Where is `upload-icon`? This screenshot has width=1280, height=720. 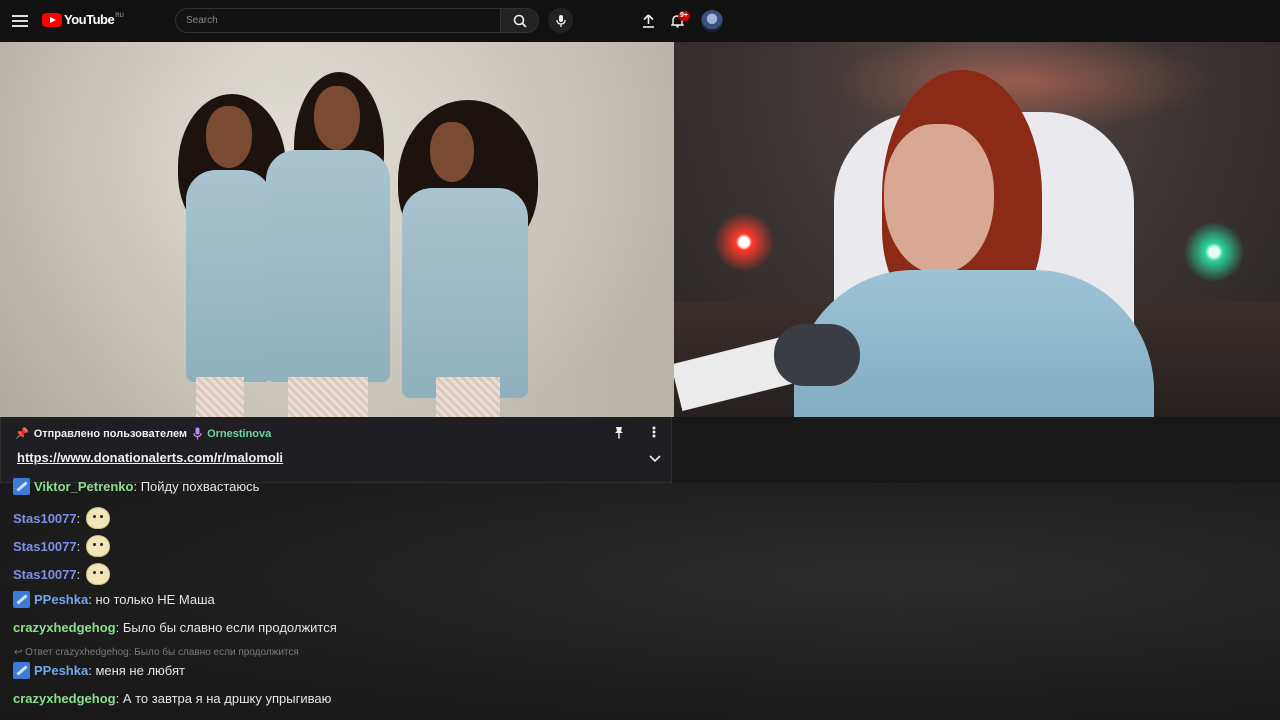
upload-icon is located at coordinates (648, 21).